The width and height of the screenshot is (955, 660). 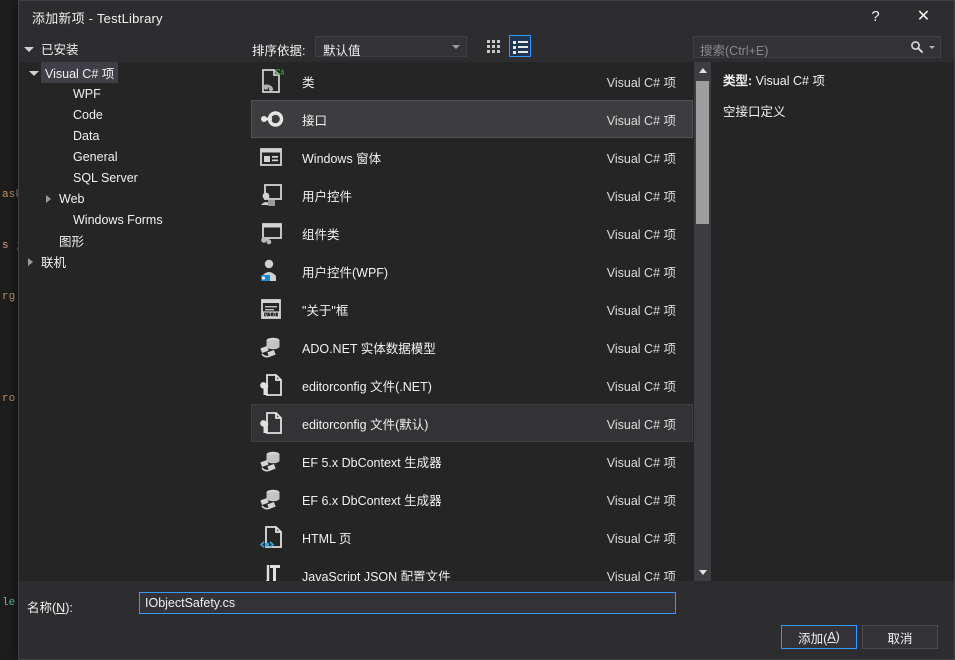 What do you see at coordinates (279, 51) in the screenshot?
I see `sortby-label: 排序依据:` at bounding box center [279, 51].